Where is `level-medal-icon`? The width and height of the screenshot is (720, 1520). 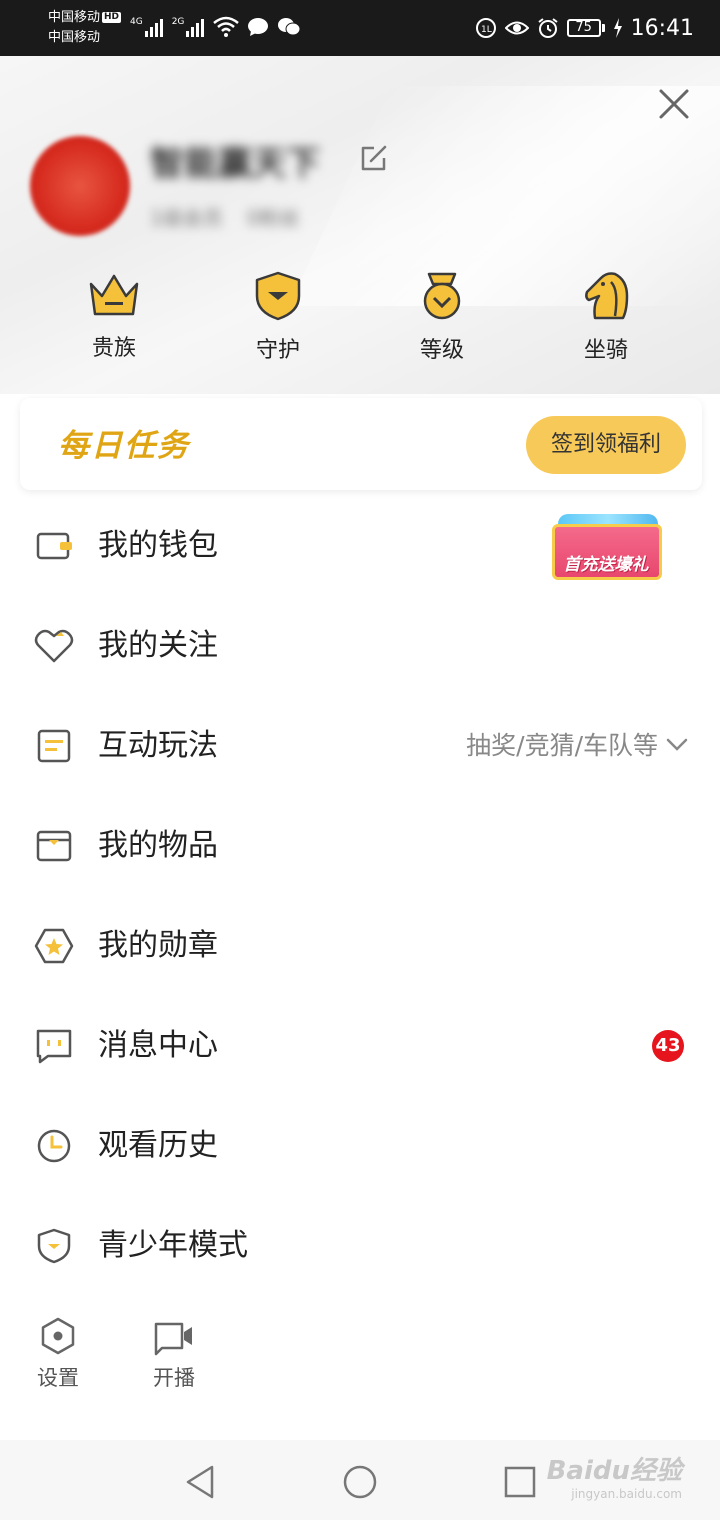 level-medal-icon is located at coordinates (442, 296).